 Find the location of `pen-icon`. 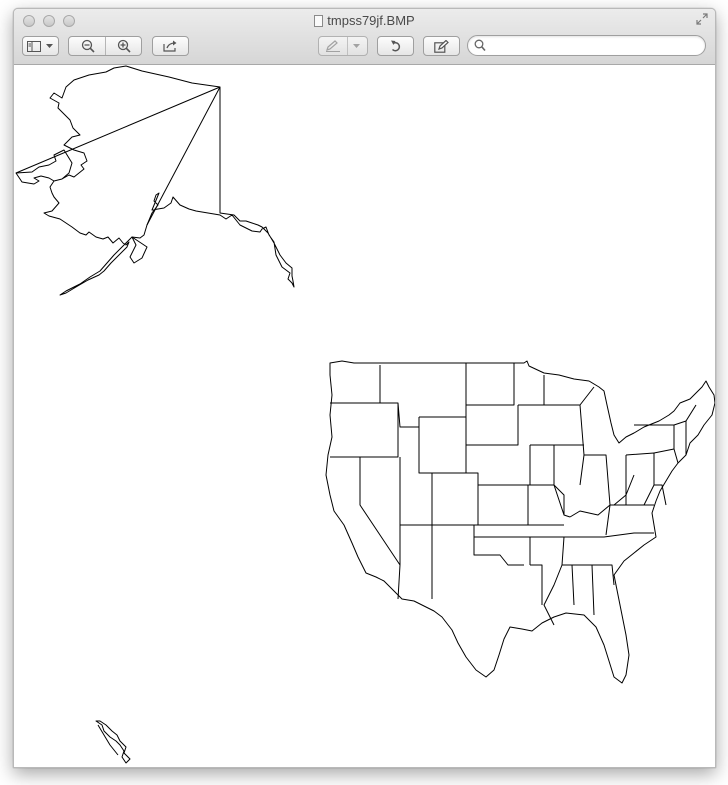

pen-icon is located at coordinates (333, 46).